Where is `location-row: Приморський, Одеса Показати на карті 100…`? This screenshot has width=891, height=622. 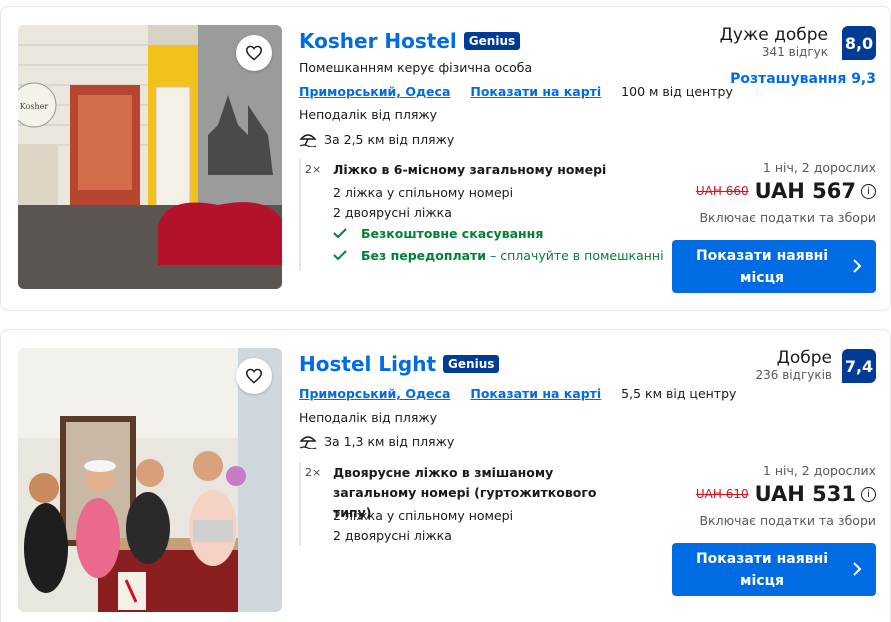 location-row: Приморський, Одеса Показати на карті 100… is located at coordinates (516, 91).